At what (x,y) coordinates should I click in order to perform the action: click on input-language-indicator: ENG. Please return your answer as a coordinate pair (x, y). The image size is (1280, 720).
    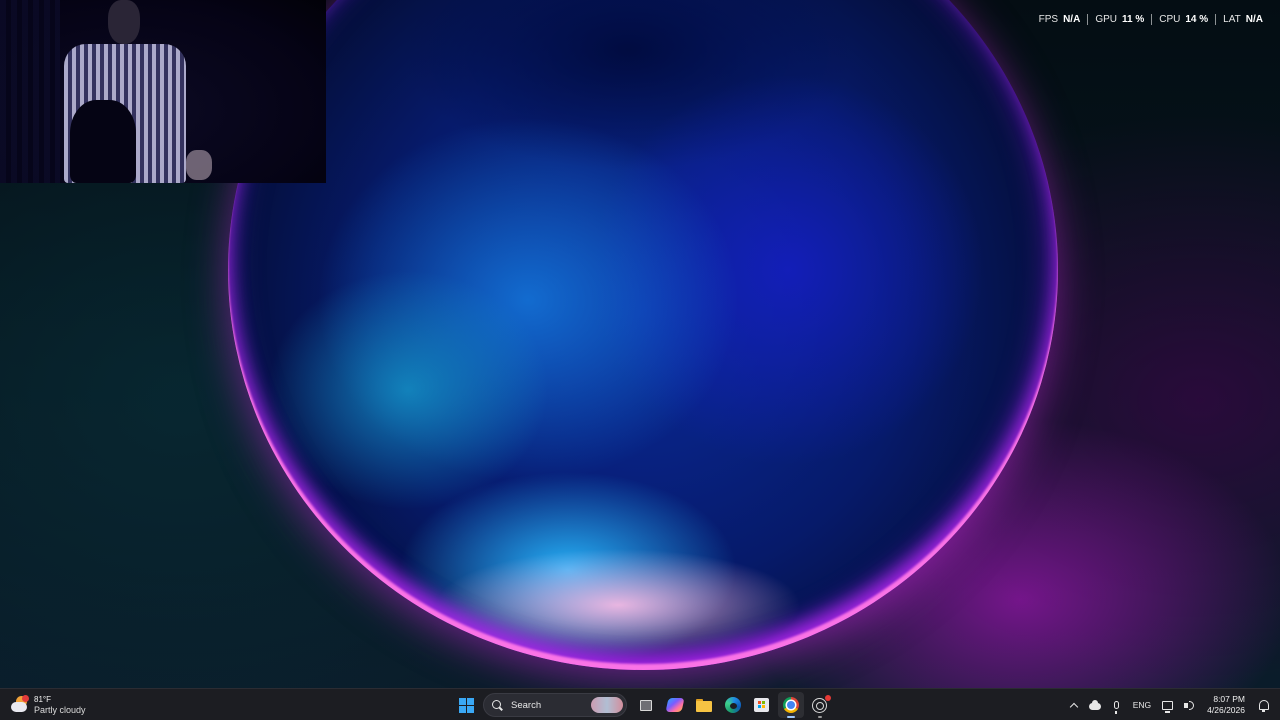
    Looking at the image, I should click on (1142, 705).